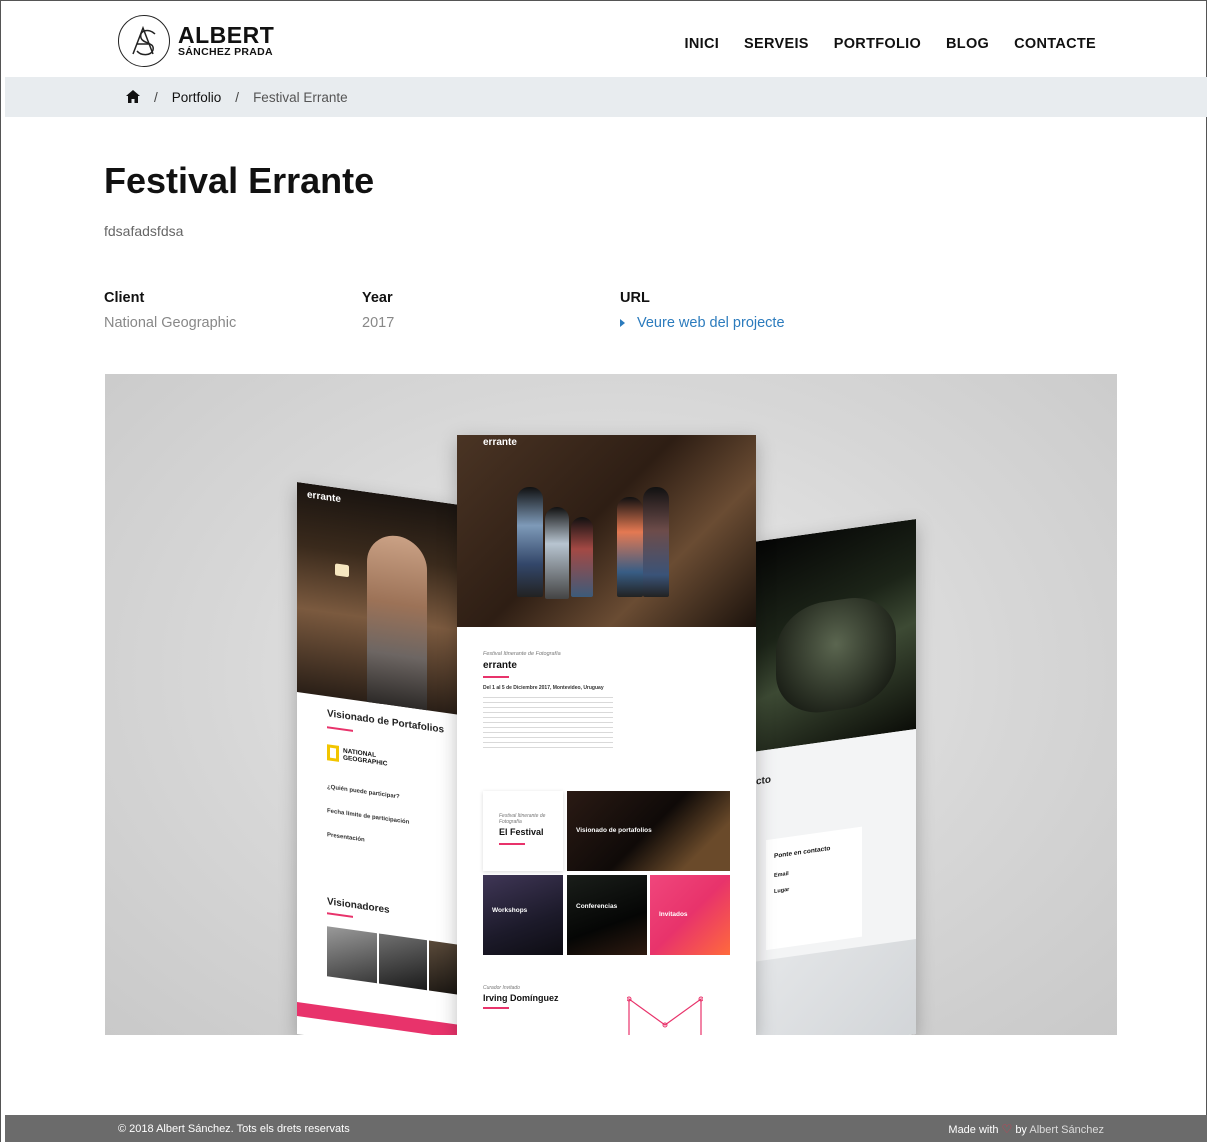  I want to click on main-nav: INICI SERVEIS PORTFOLIO BLOG CONTACTE, so click(890, 44).